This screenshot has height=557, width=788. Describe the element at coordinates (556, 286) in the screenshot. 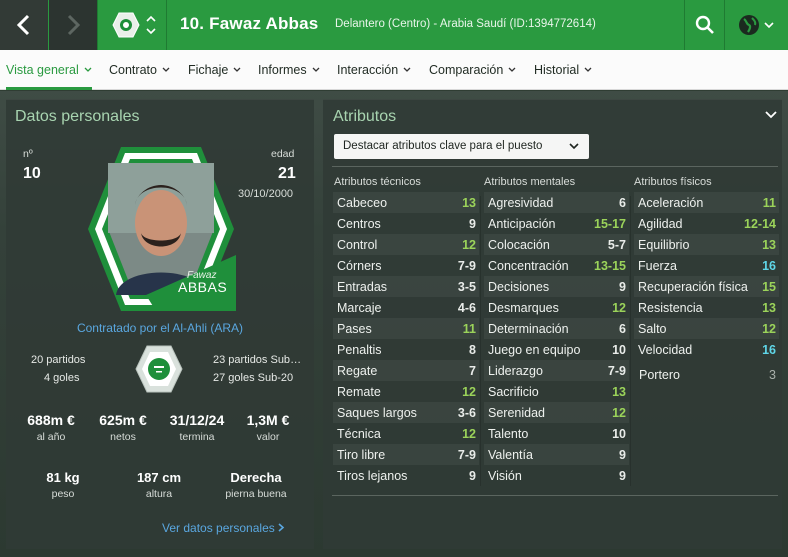

I see `attribute-row: Decisiones 9` at that location.